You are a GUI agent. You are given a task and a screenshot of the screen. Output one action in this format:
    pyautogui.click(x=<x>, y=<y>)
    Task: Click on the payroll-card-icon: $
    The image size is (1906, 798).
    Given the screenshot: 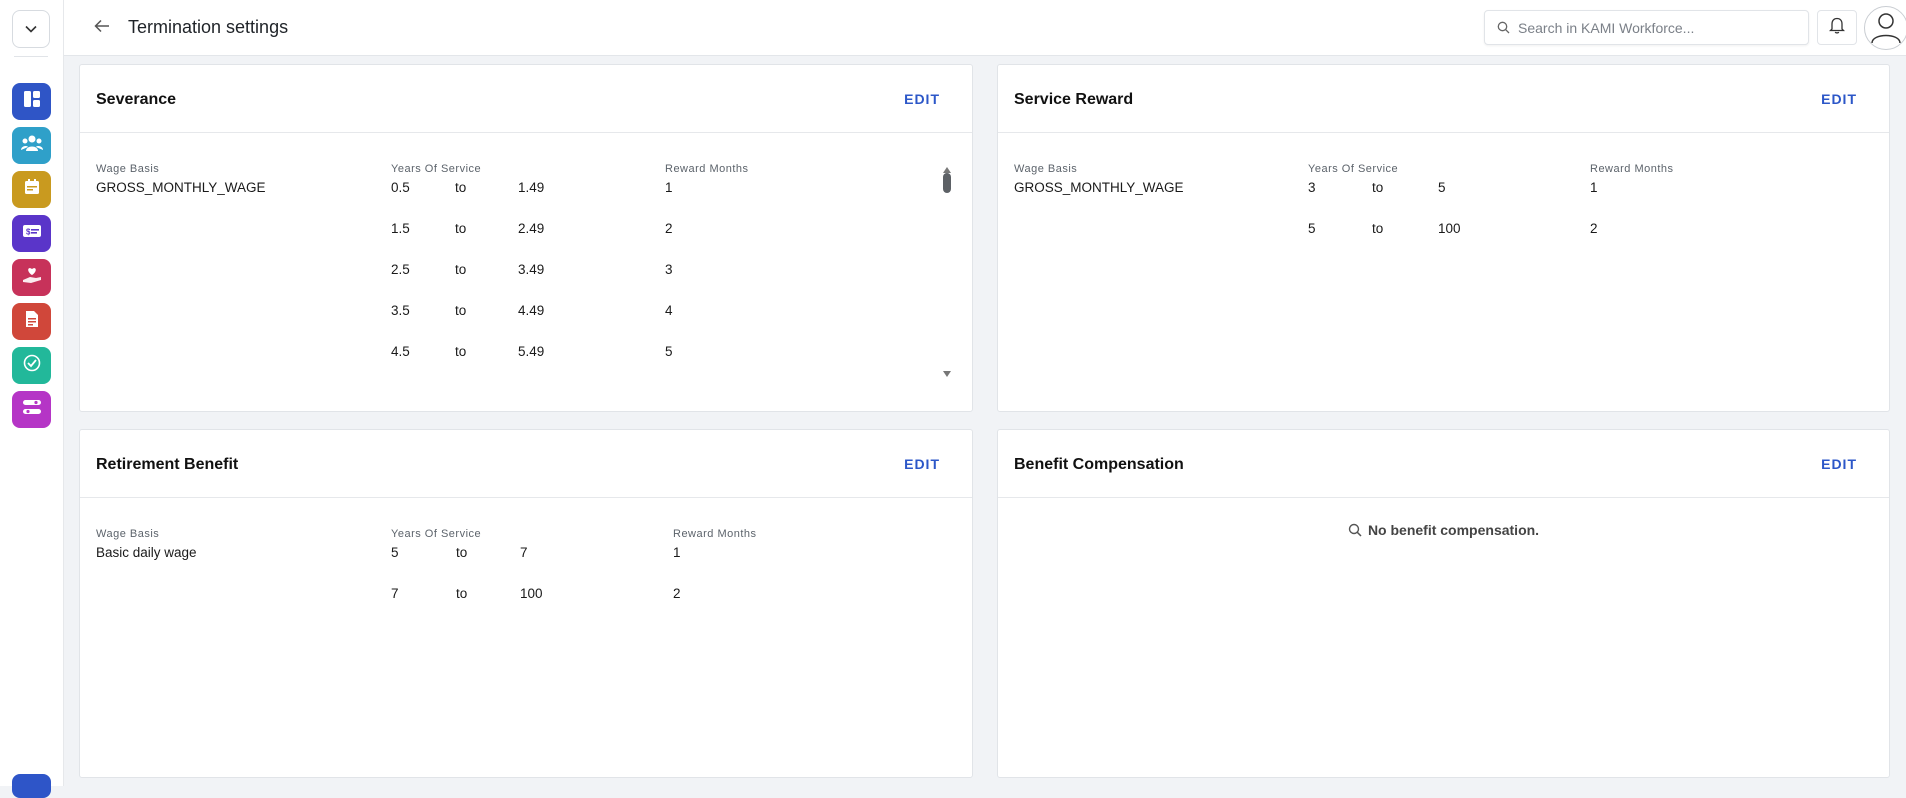 What is the action you would take?
    pyautogui.click(x=32, y=233)
    